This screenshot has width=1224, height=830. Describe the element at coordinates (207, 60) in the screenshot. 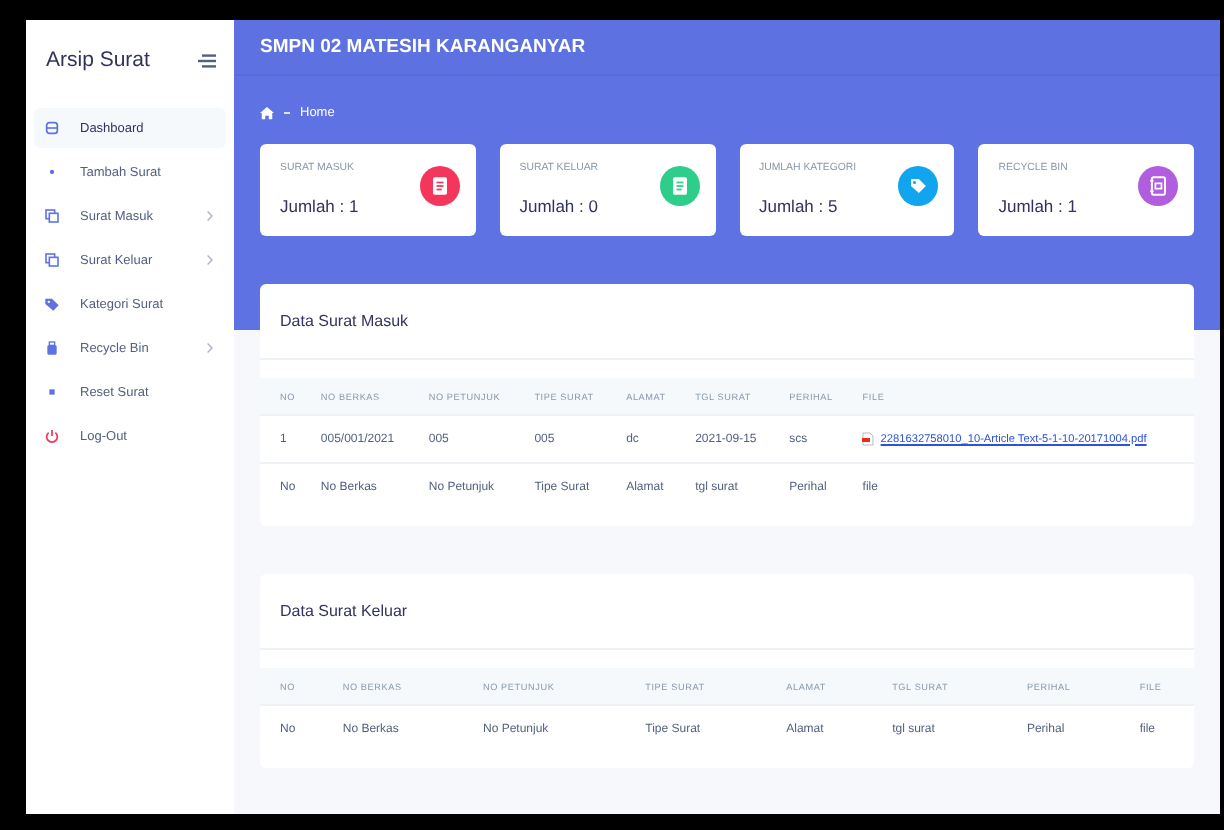

I see `menu-icon` at that location.